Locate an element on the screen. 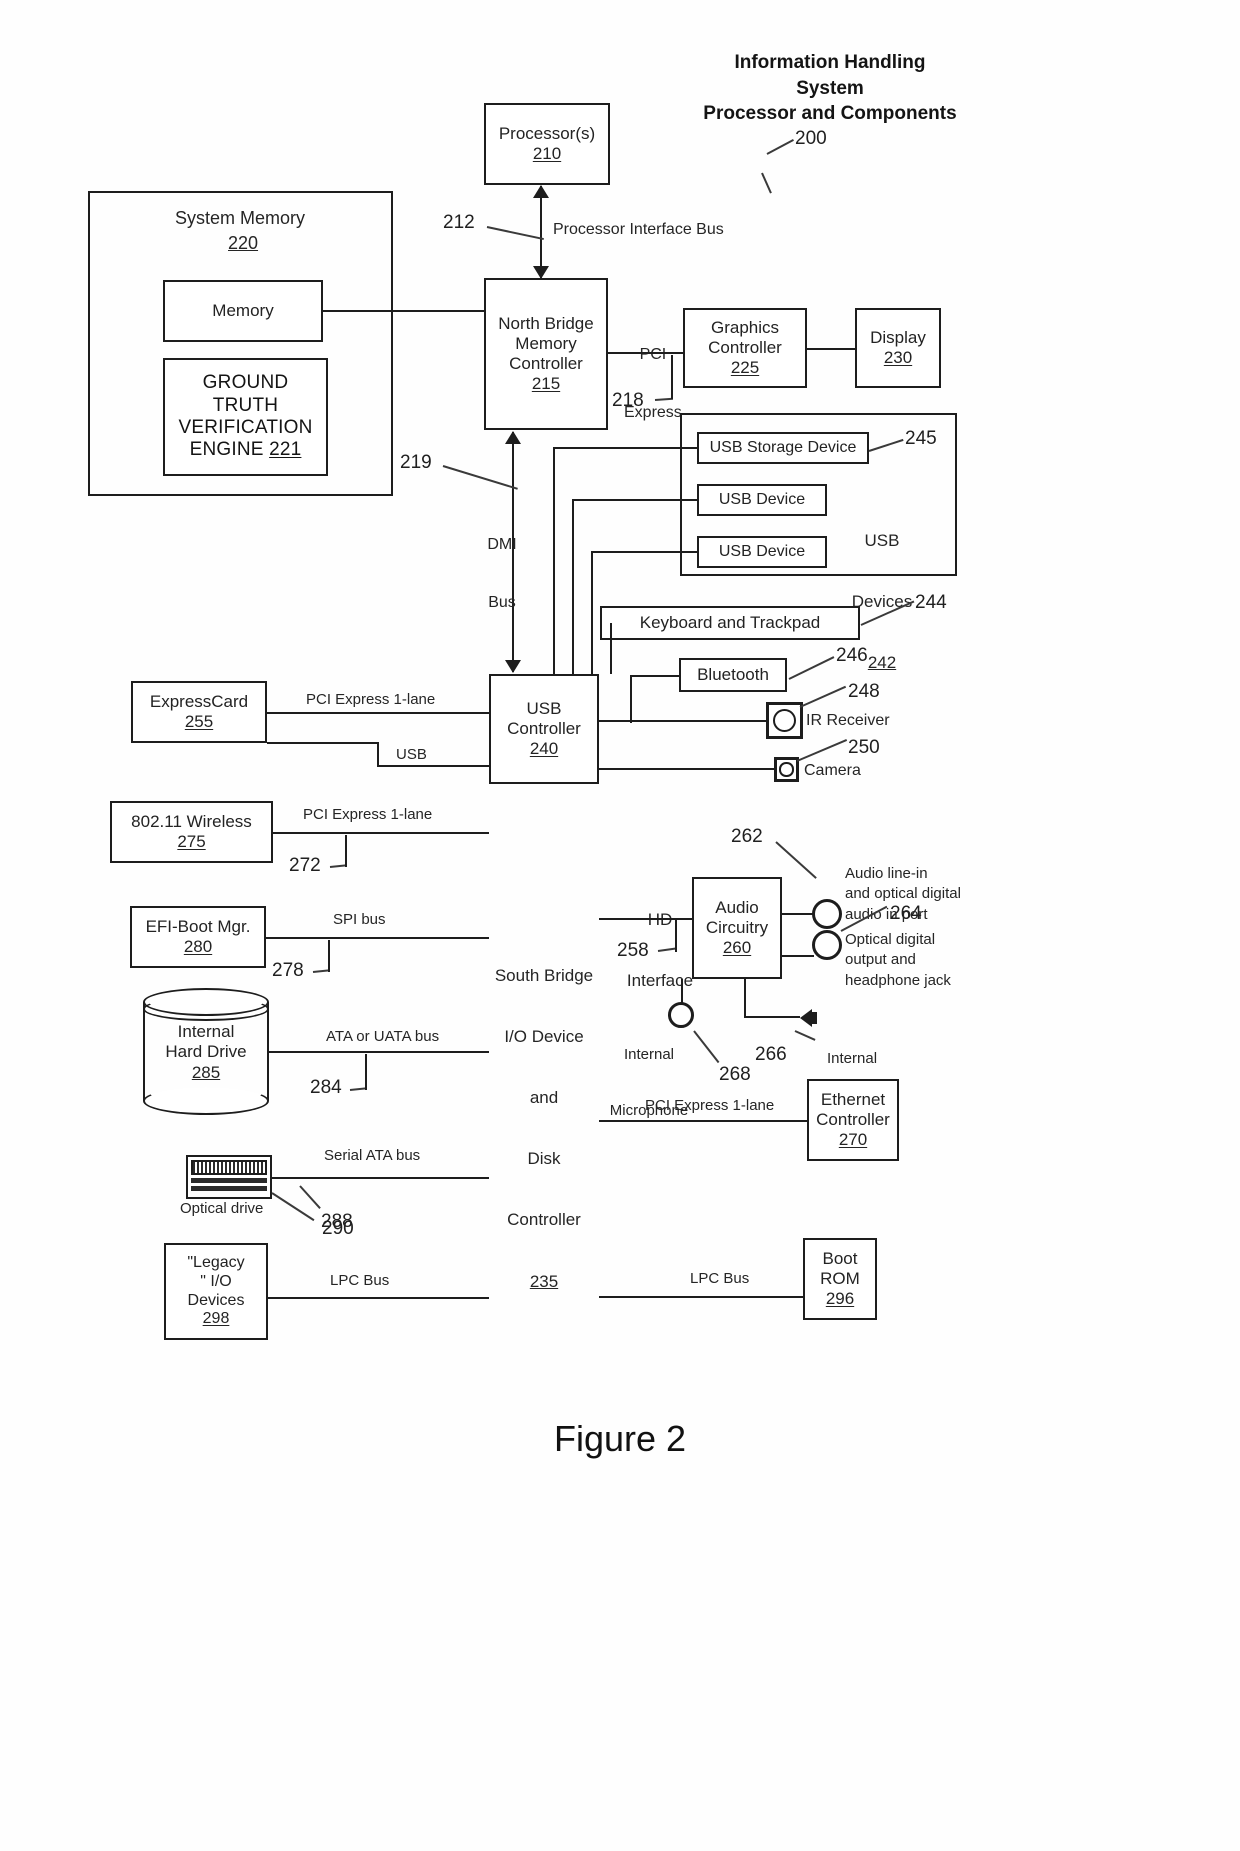 This screenshot has width=1240, height=1851. block-audio-circuitry: Audio Circuitry 260 is located at coordinates (737, 928).